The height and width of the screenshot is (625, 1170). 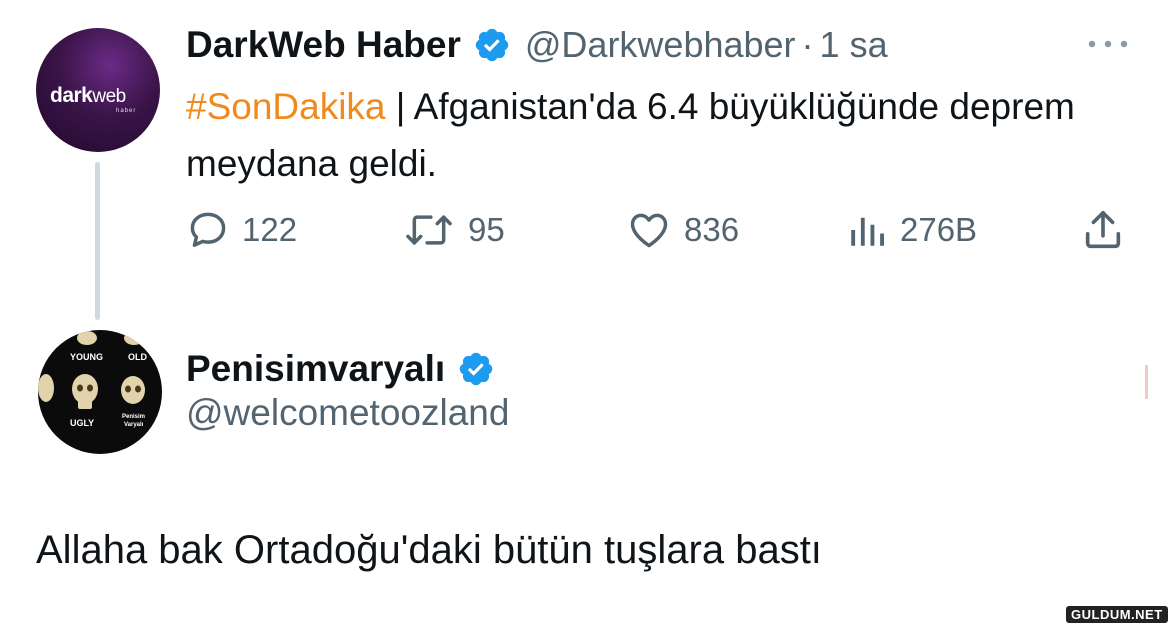 I want to click on reply-count: 122, so click(x=270, y=229).